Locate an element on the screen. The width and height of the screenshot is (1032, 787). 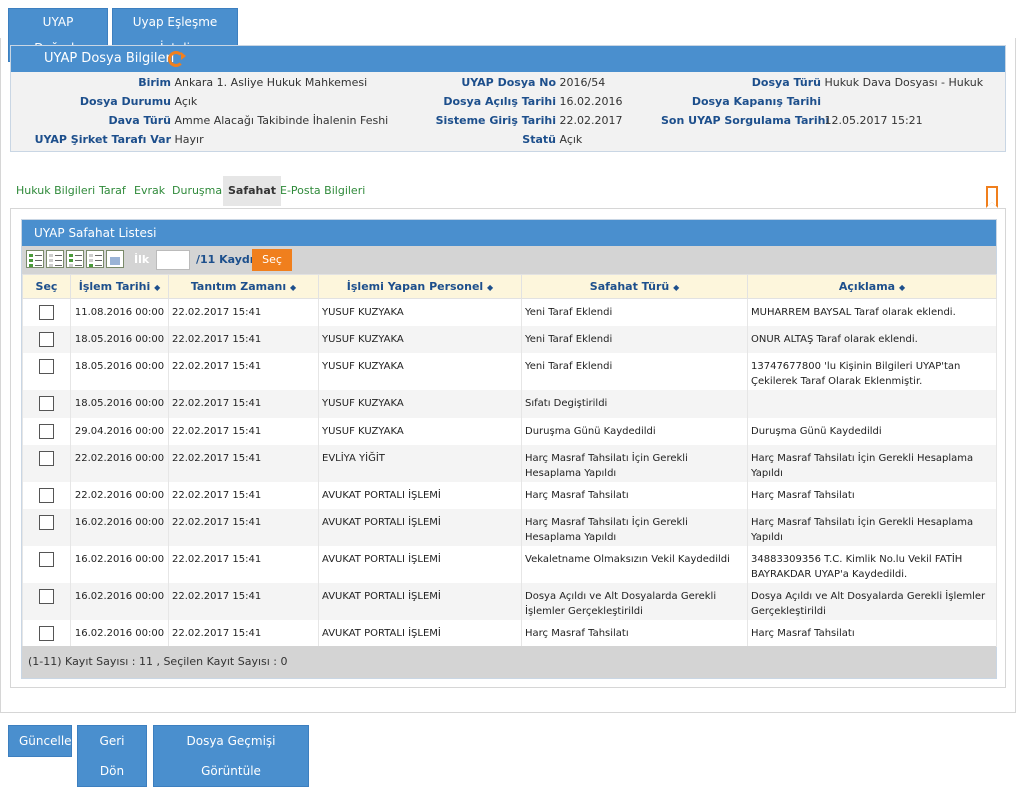
islem-tarihi-cell: 11.08.2016 00:00 is located at coordinates (119, 312).